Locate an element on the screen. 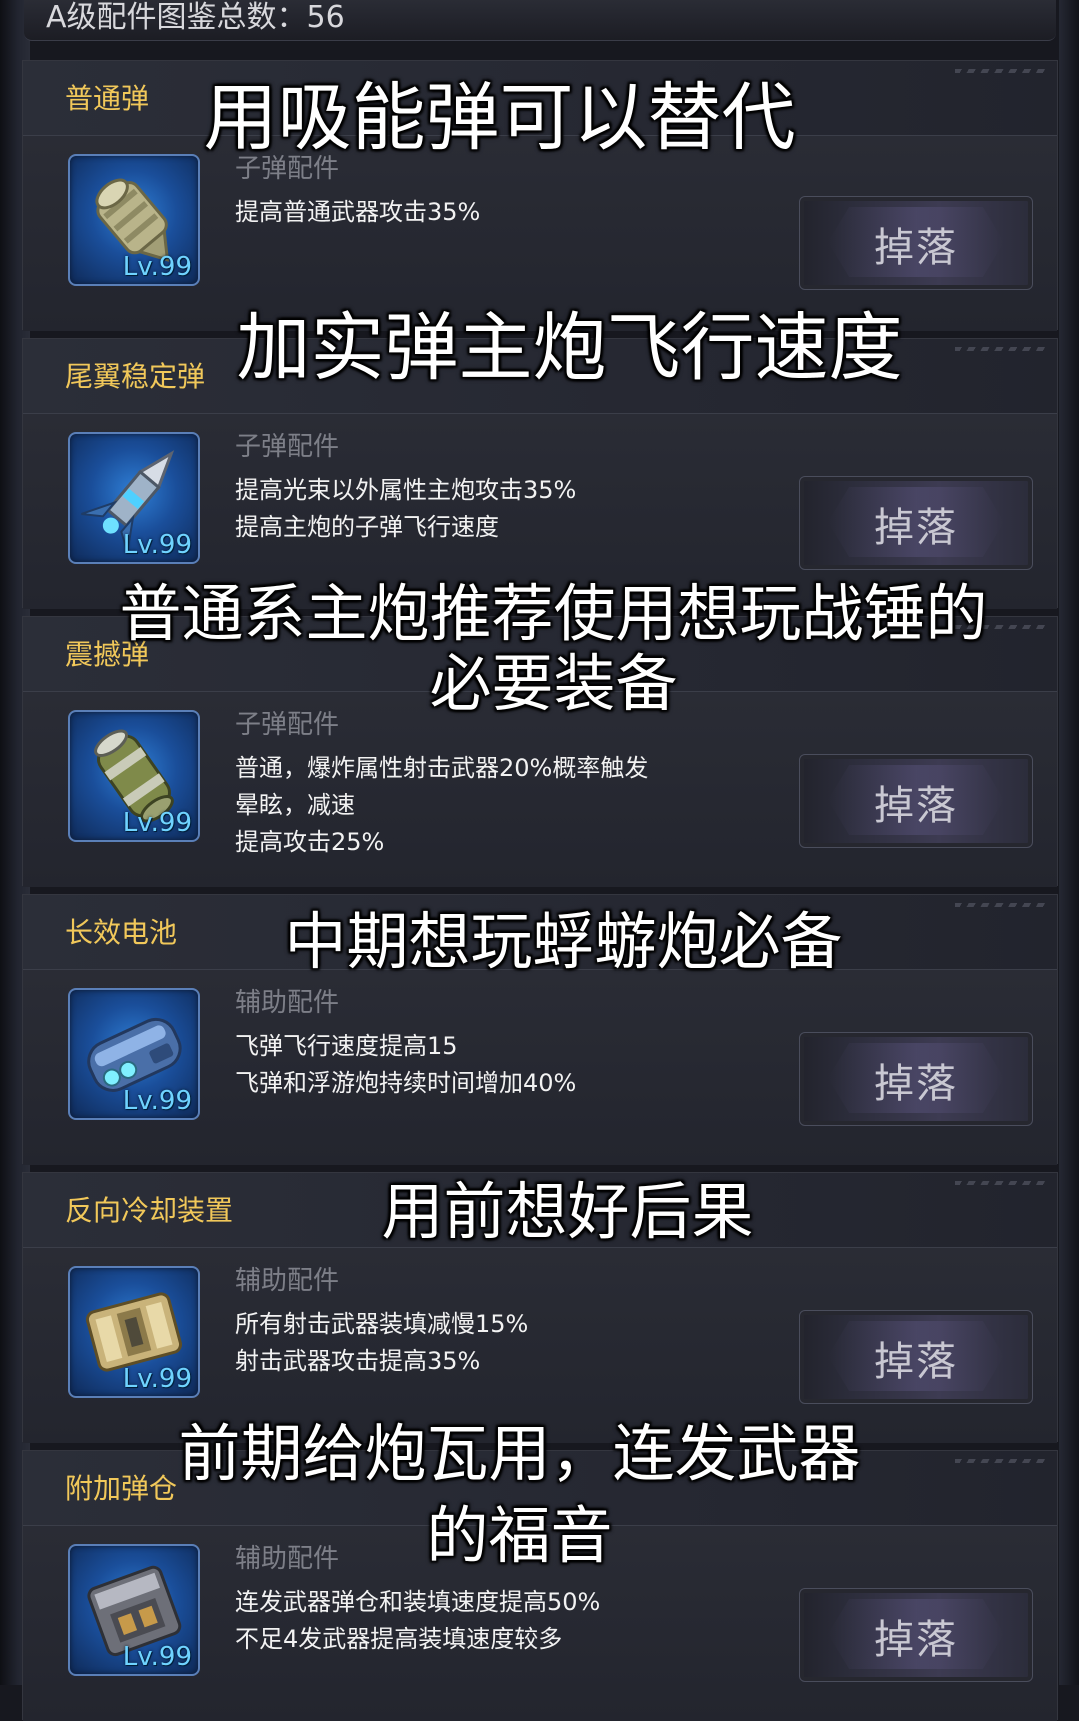  part-description: 提高普通武器攻击35% is located at coordinates (357, 212).